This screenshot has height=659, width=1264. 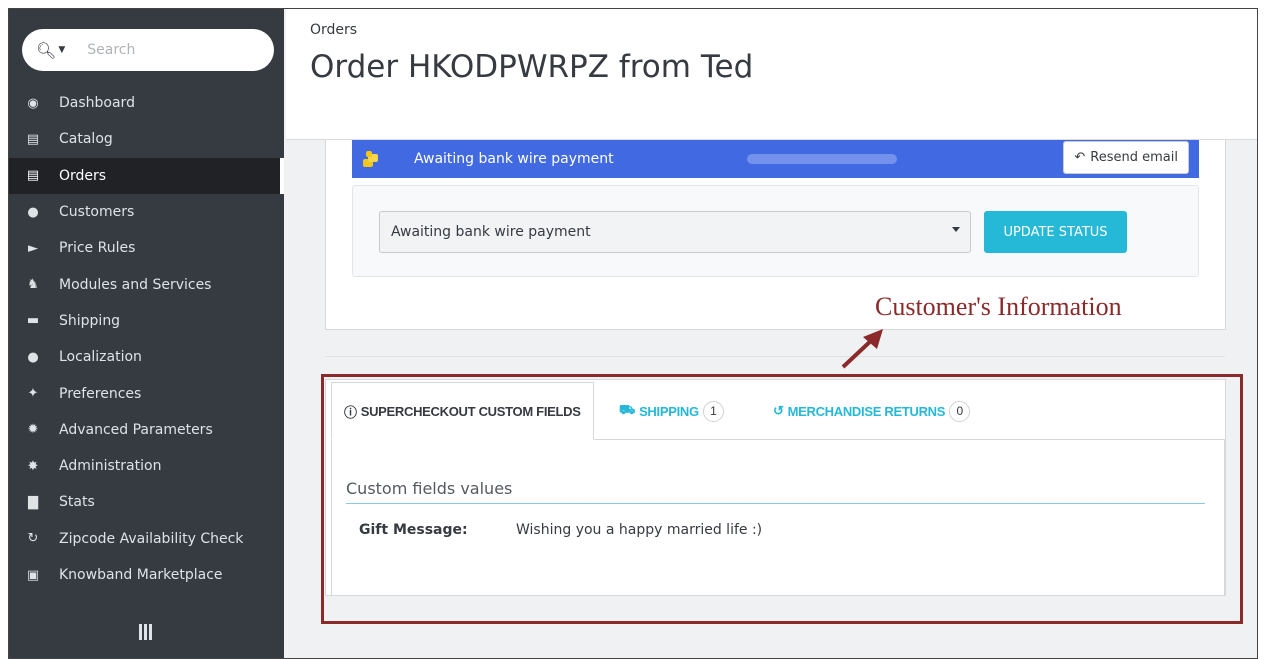 What do you see at coordinates (514, 159) in the screenshot?
I see `current-status-text: Awaiting bank wire payment` at bounding box center [514, 159].